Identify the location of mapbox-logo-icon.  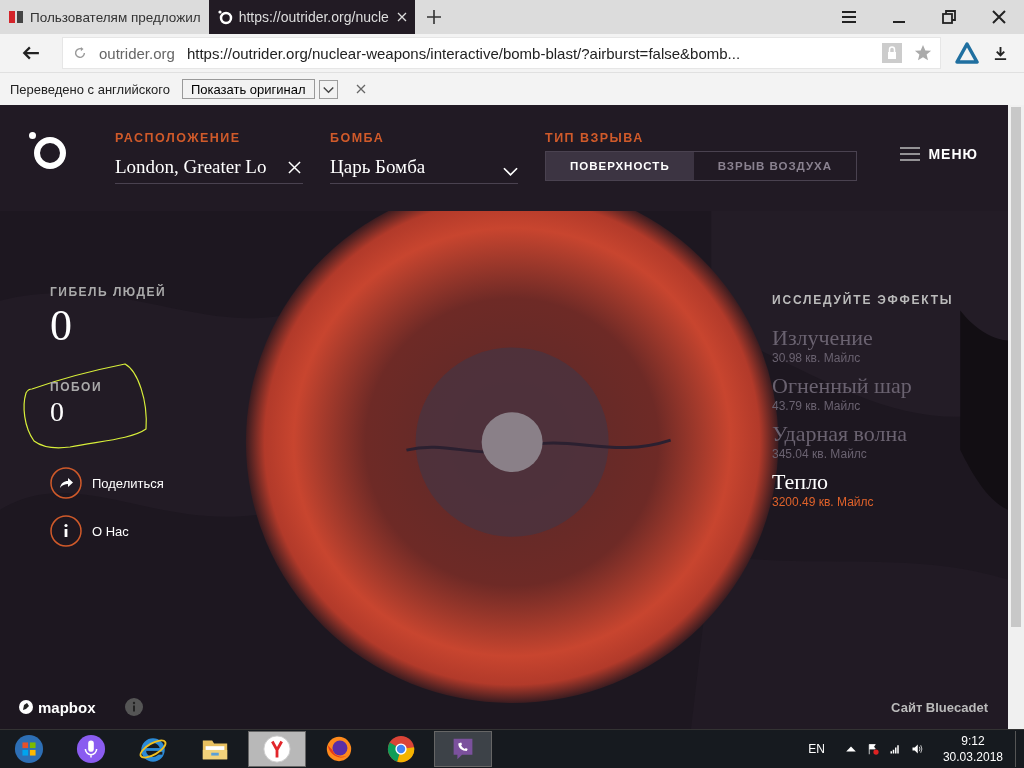
(26, 707).